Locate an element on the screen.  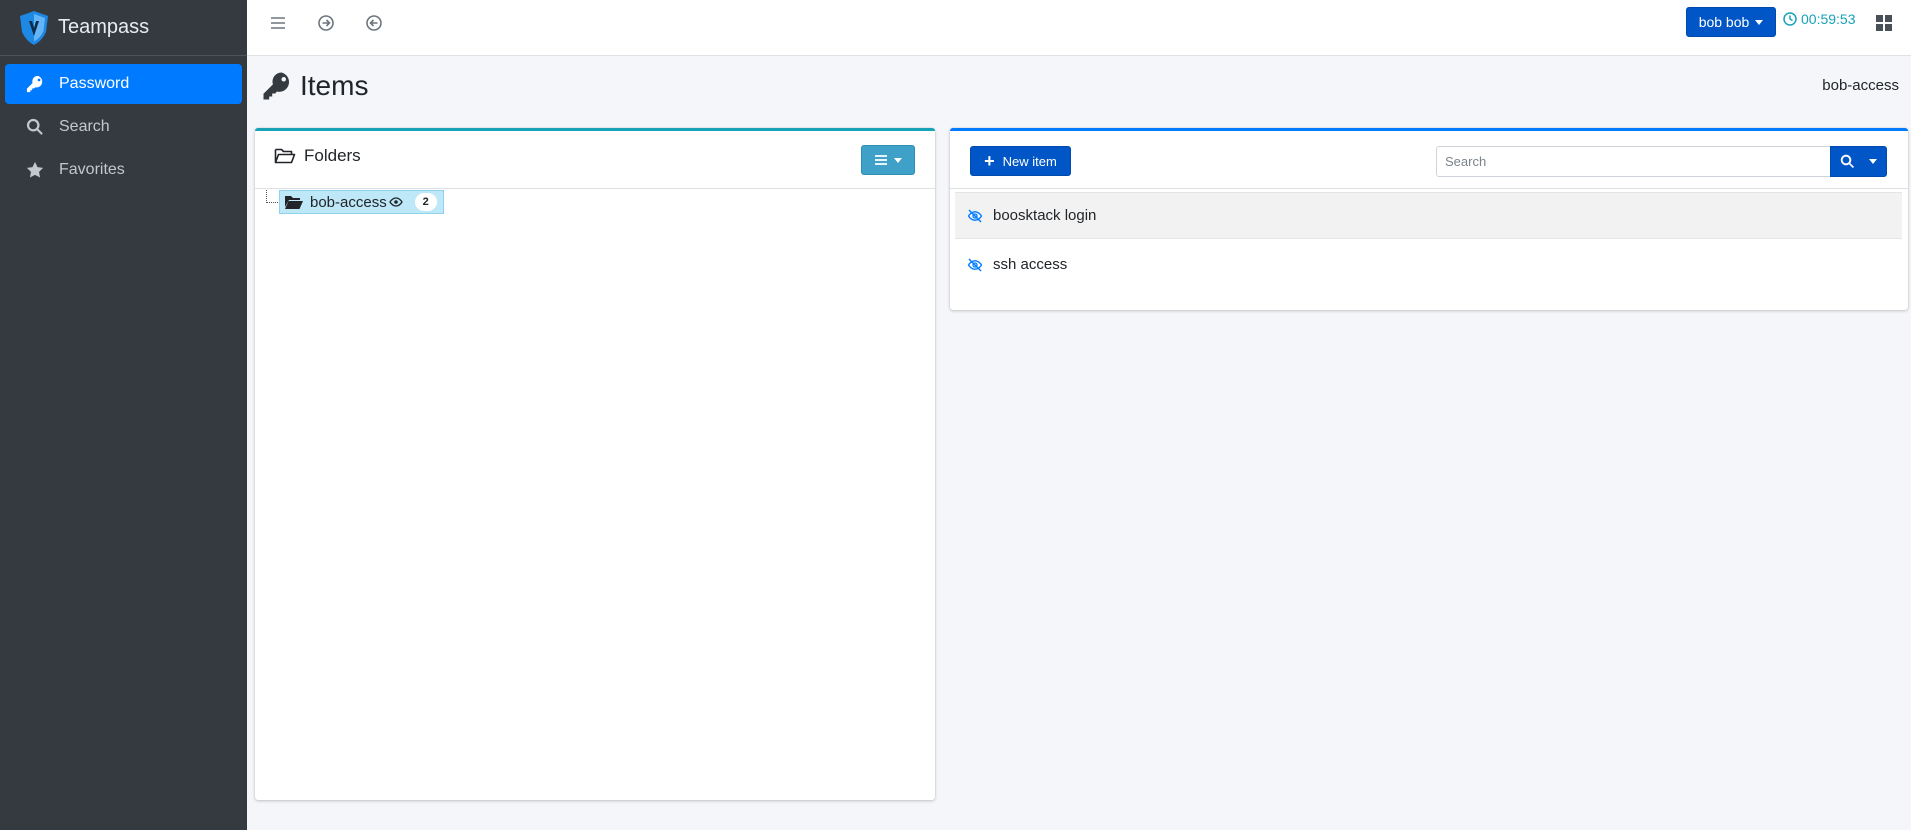
sidebar-item-password: Password is located at coordinates (123, 84).